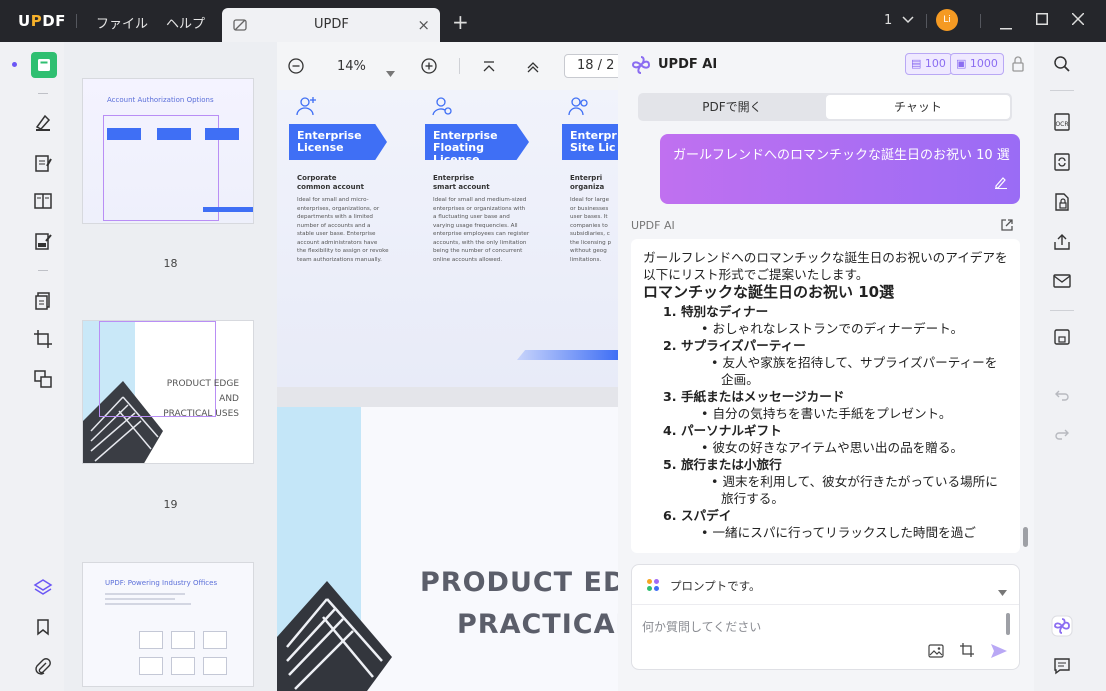 This screenshot has width=1106, height=691. Describe the element at coordinates (201, 414) in the screenshot. I see `thumbnail-title-line: PRACTICAL USES` at that location.